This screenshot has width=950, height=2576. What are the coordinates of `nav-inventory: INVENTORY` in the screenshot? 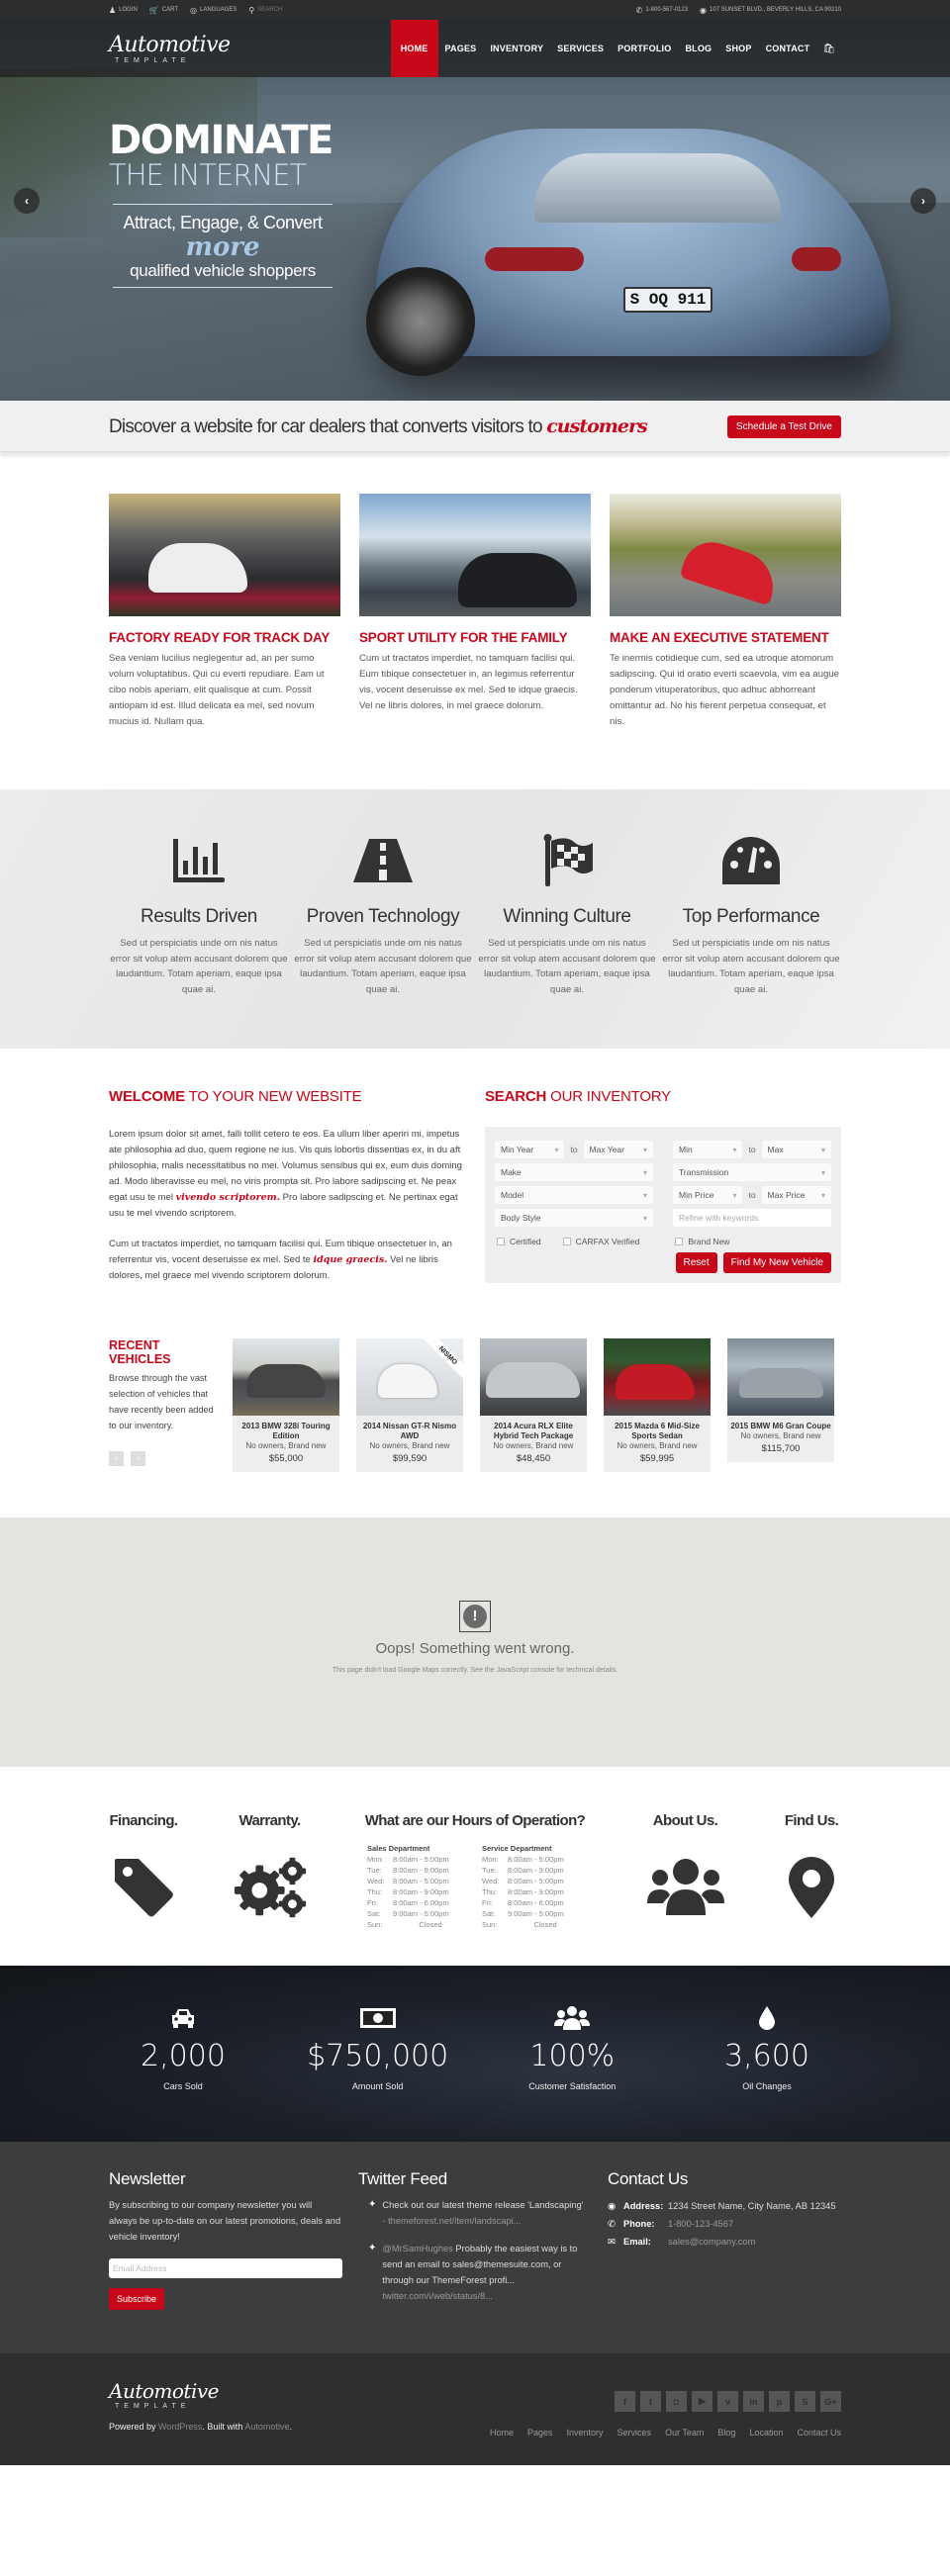 It's located at (516, 49).